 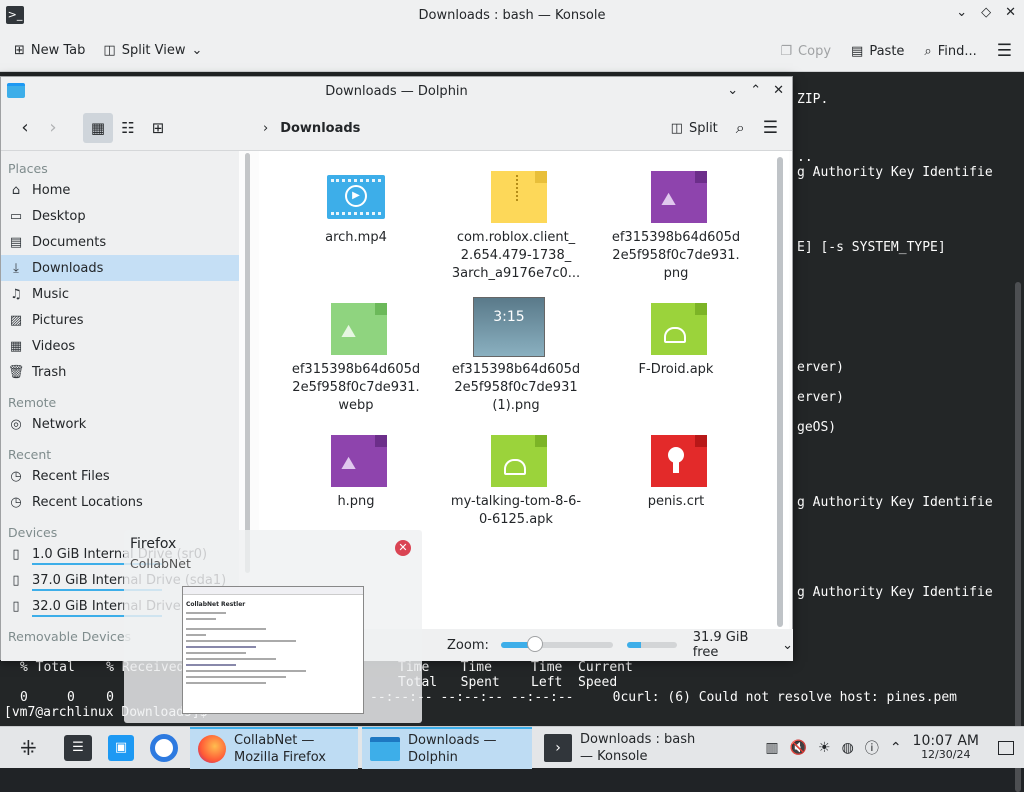 What do you see at coordinates (16, 476) in the screenshot?
I see `recent-files-icon: ◷` at bounding box center [16, 476].